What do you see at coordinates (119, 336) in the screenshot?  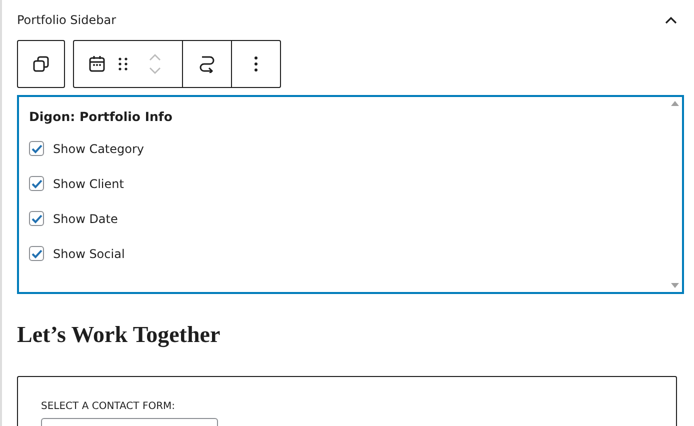 I see `section-heading: Let’s Work Together` at bounding box center [119, 336].